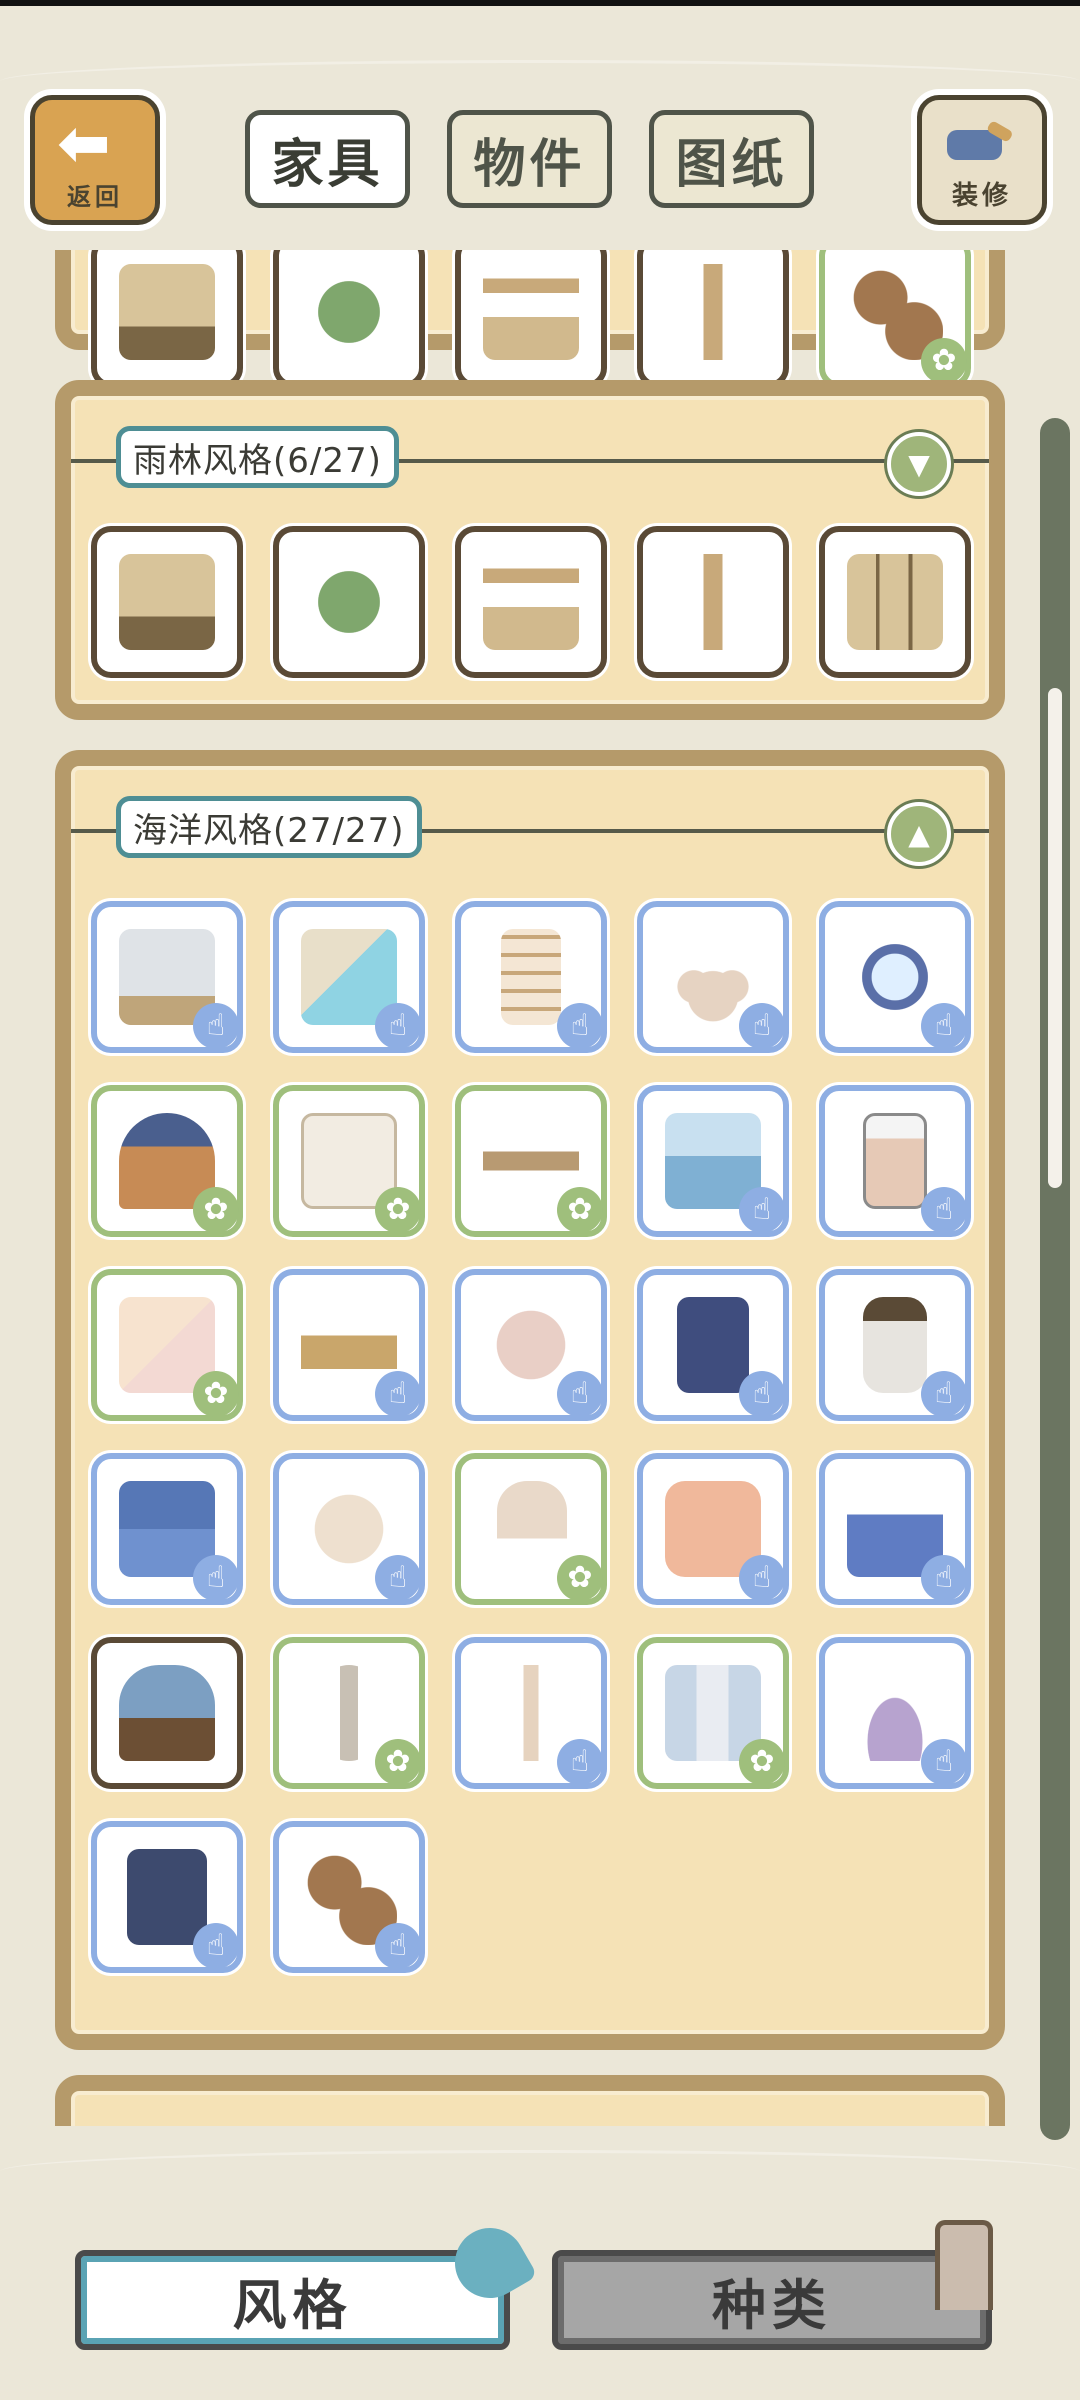 The width and height of the screenshot is (1080, 2400). I want to click on section-title-ocean: 海洋风格(27/27), so click(269, 827).